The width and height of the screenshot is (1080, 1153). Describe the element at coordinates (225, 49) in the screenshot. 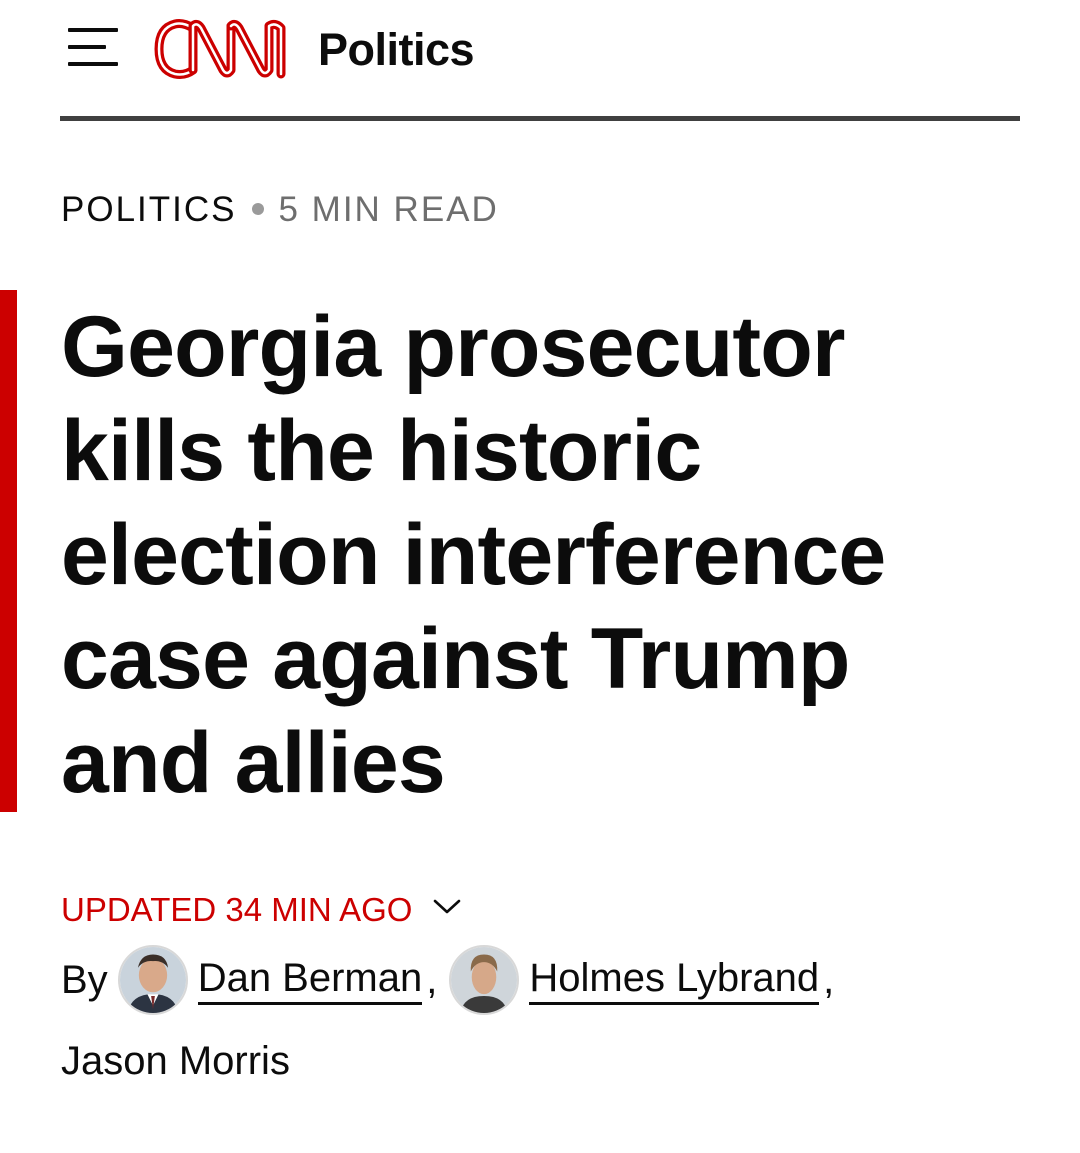

I see `cnn-logo` at that location.